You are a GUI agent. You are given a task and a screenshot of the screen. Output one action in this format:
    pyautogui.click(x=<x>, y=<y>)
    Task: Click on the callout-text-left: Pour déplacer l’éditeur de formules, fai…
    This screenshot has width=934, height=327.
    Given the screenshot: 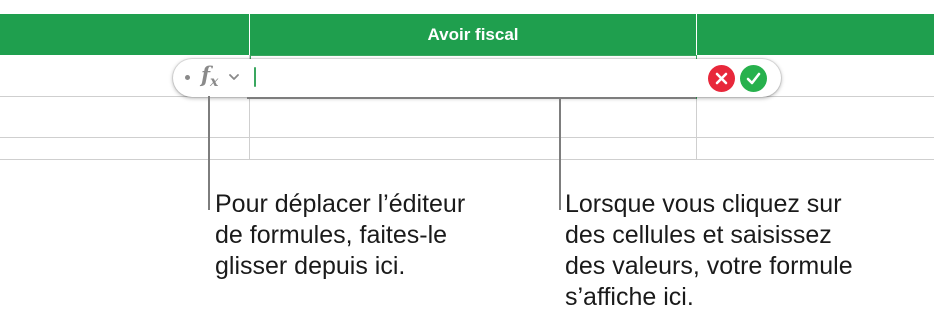 What is the action you would take?
    pyautogui.click(x=340, y=235)
    